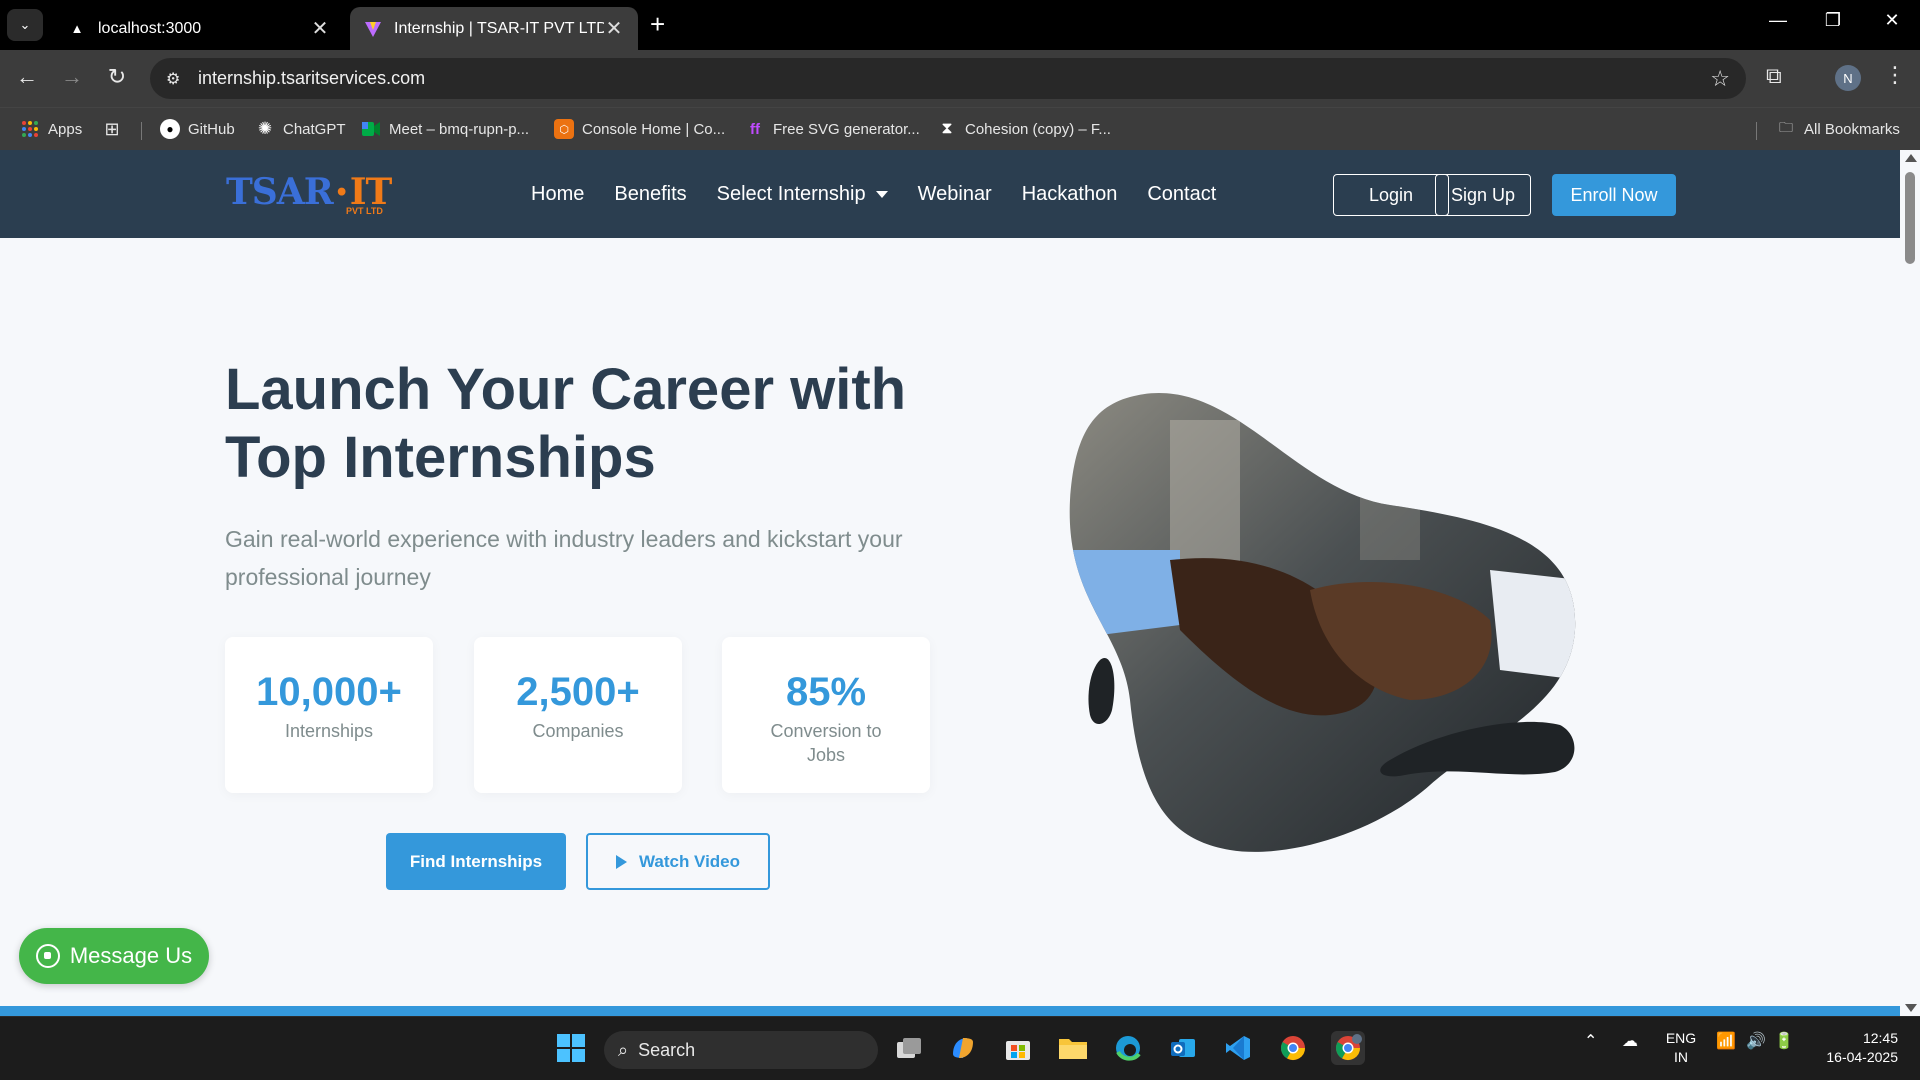  Describe the element at coordinates (557, 194) in the screenshot. I see `nav-home: Home` at that location.